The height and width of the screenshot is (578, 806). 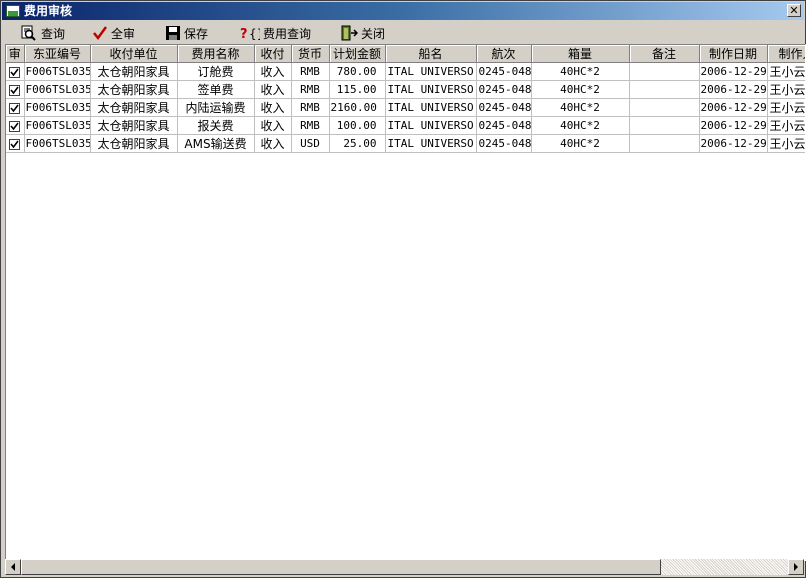 I want to click on col-header-currency: 货币, so click(x=310, y=54).